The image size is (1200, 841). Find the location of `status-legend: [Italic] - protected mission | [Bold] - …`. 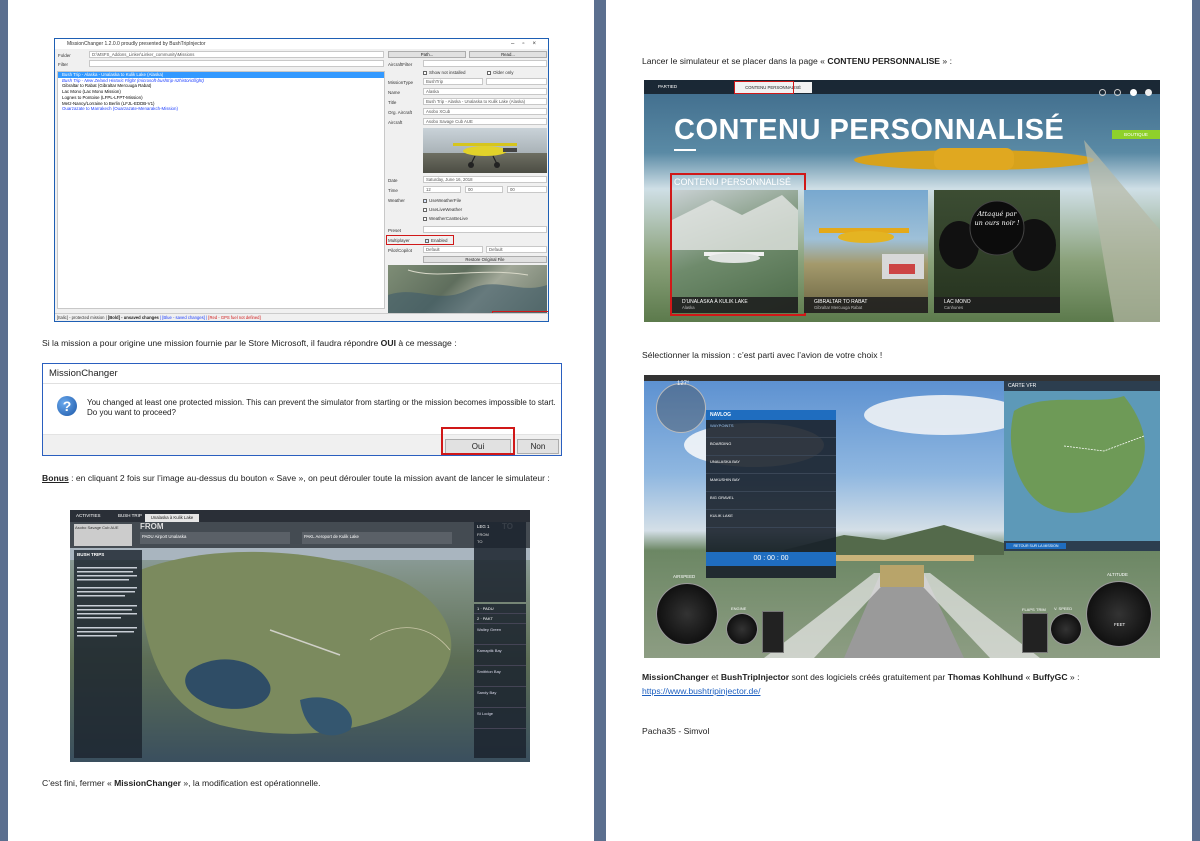

status-legend: [Italic] - protected mission | [Bold] - … is located at coordinates (301, 317).